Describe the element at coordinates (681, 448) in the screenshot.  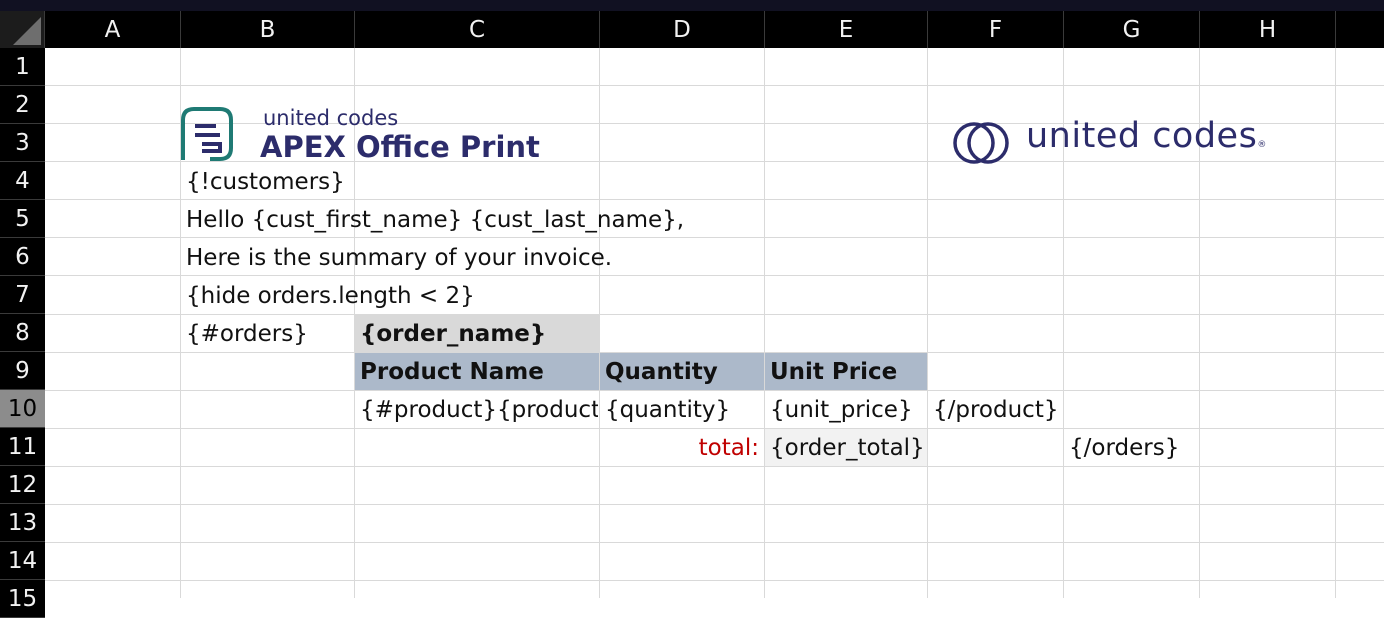
I see `cell-d11: total:` at that location.